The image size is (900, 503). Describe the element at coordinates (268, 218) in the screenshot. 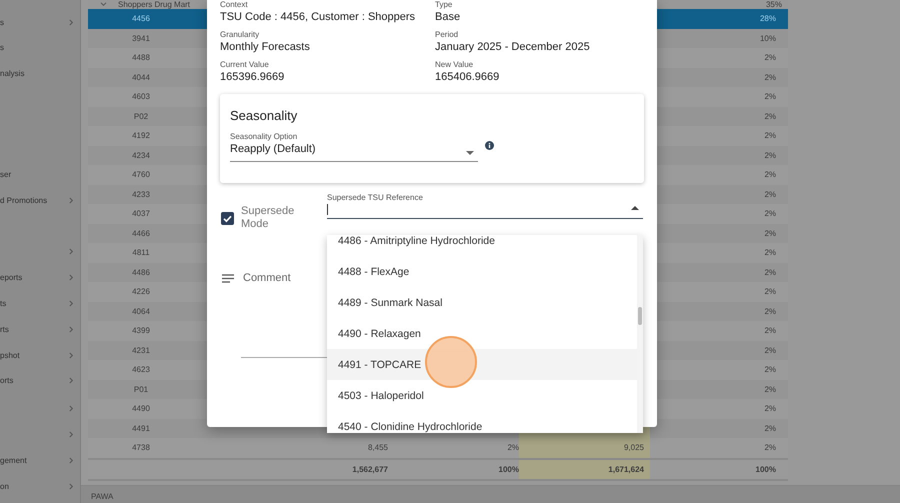

I see `checkbox-label: Supersede Mode` at that location.